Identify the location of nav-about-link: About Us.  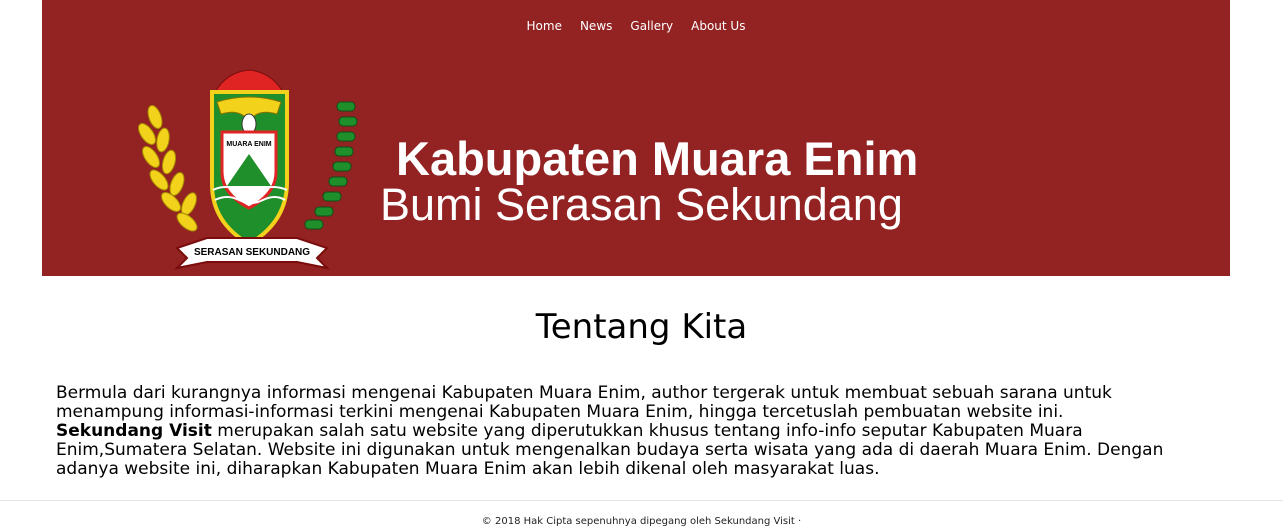
(718, 26).